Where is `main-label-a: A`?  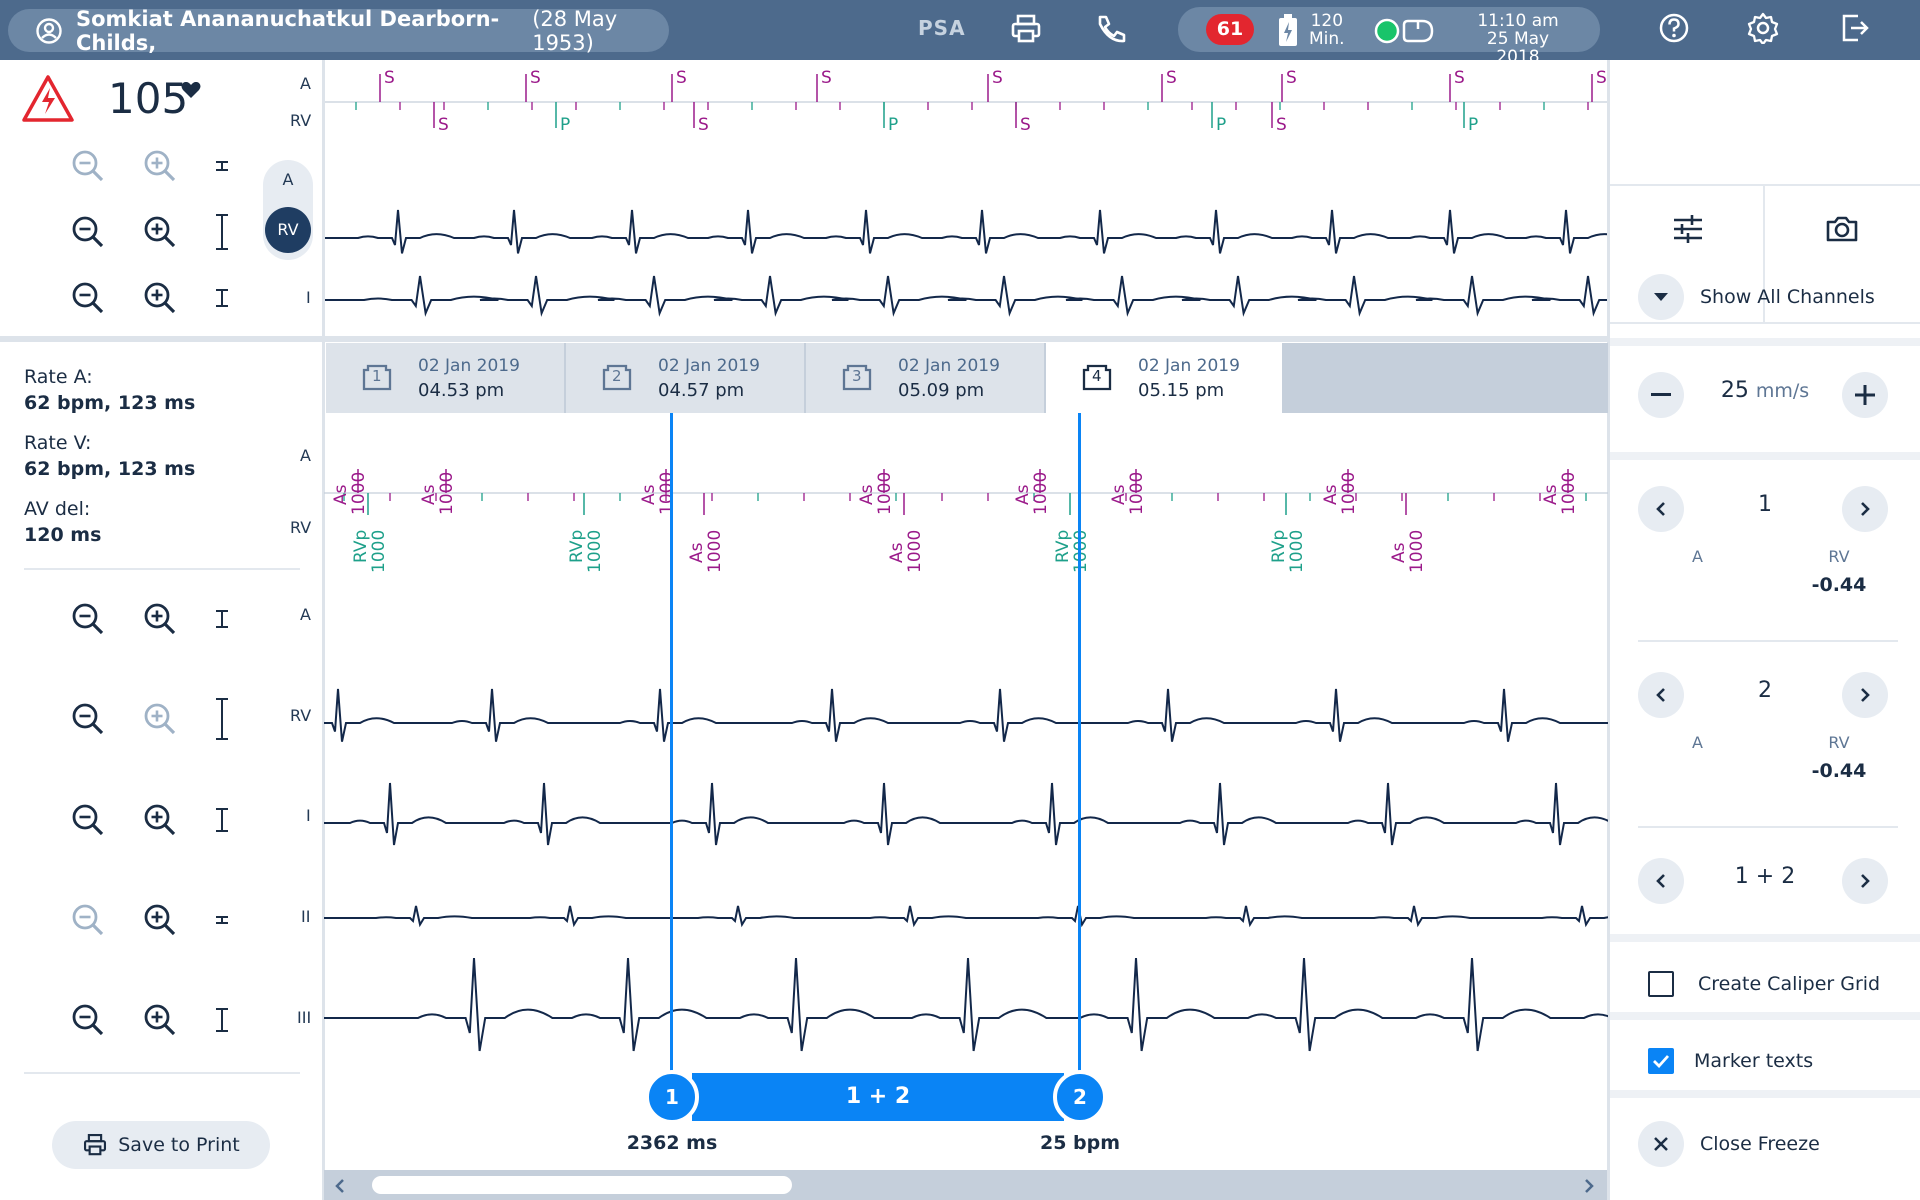
main-label-a: A is located at coordinates (305, 614).